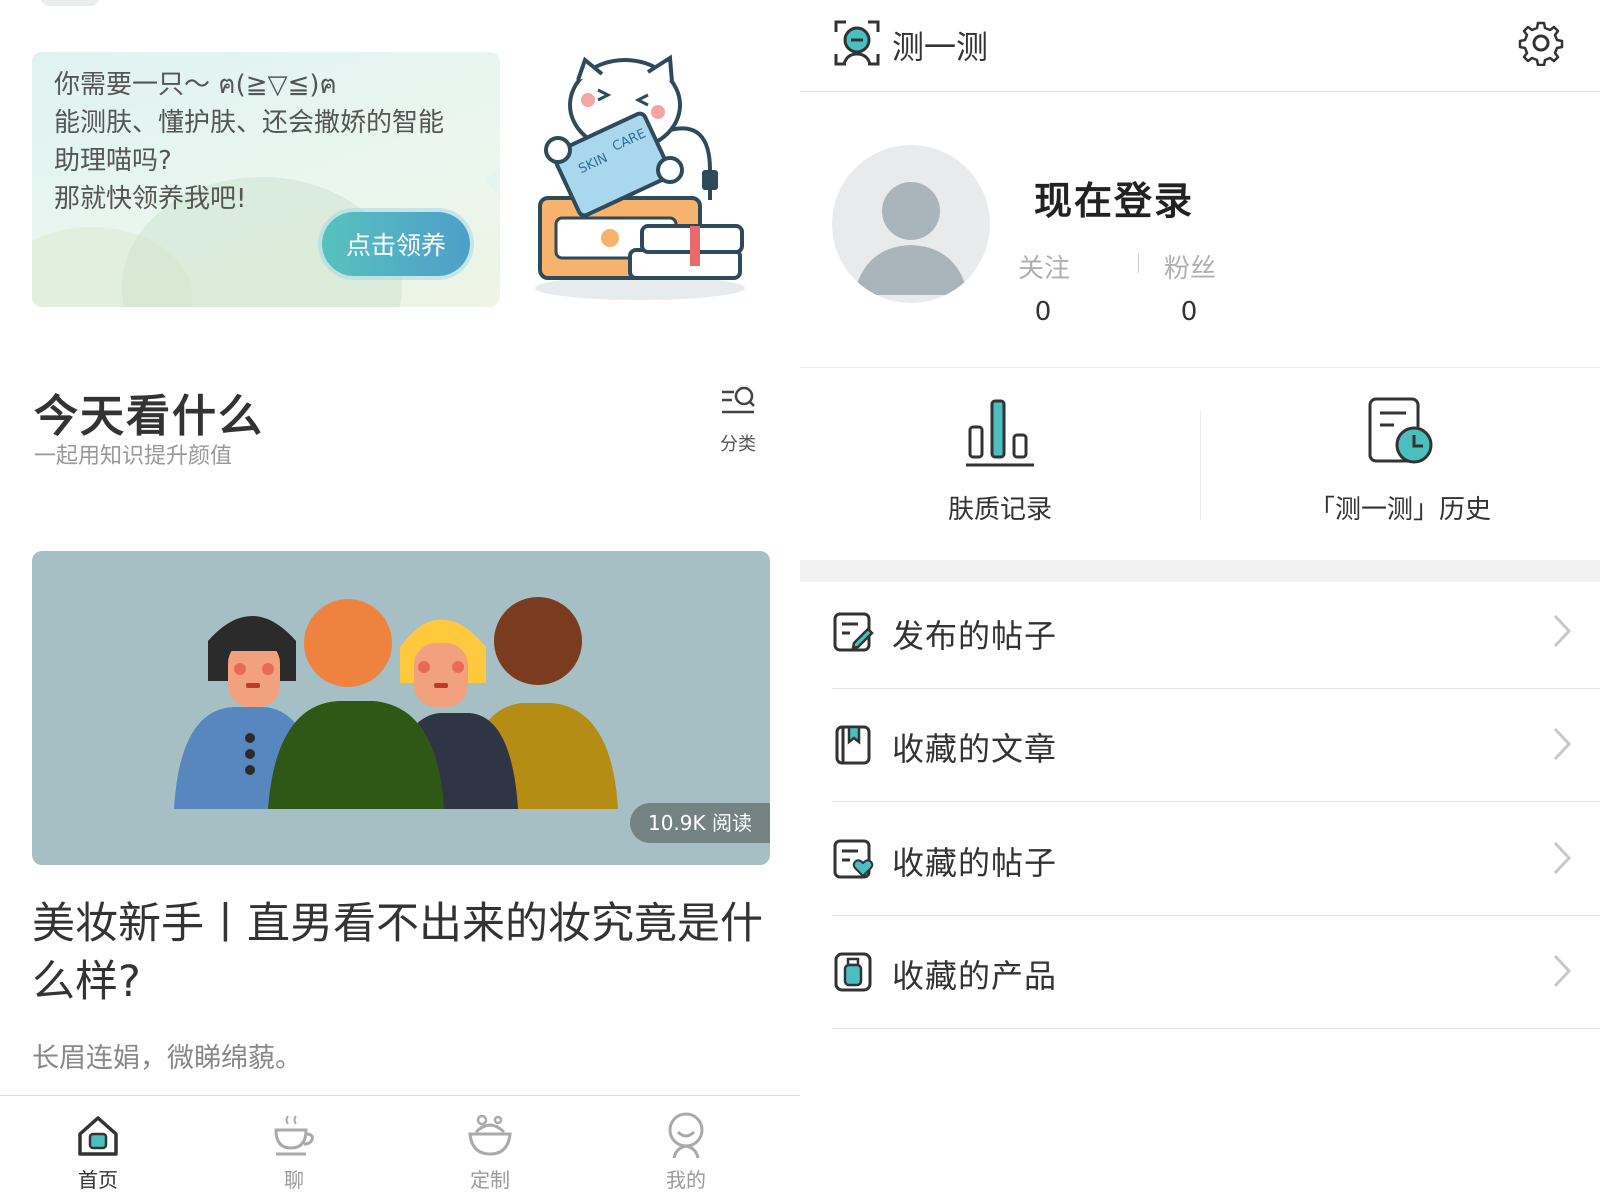 This screenshot has height=1198, width=1600. I want to click on article-title: 美妆新手丨直男看不出来的妆究竟是什么样?, so click(402, 953).